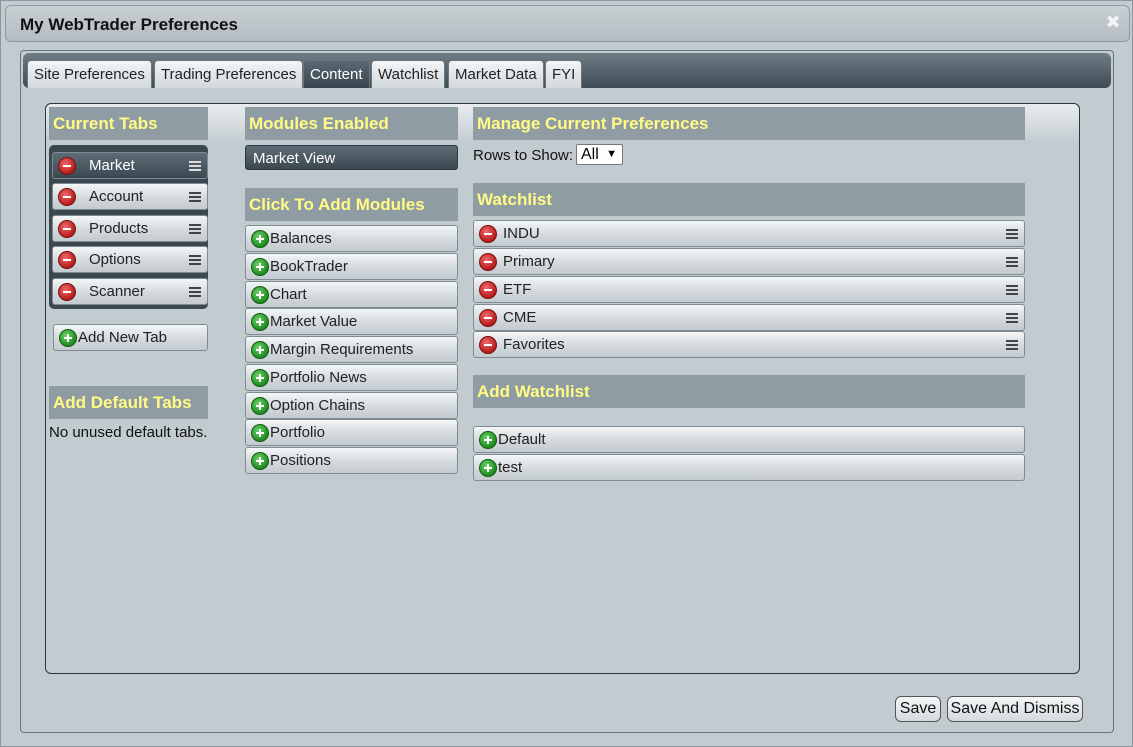  I want to click on module-positions: Positions, so click(351, 460).